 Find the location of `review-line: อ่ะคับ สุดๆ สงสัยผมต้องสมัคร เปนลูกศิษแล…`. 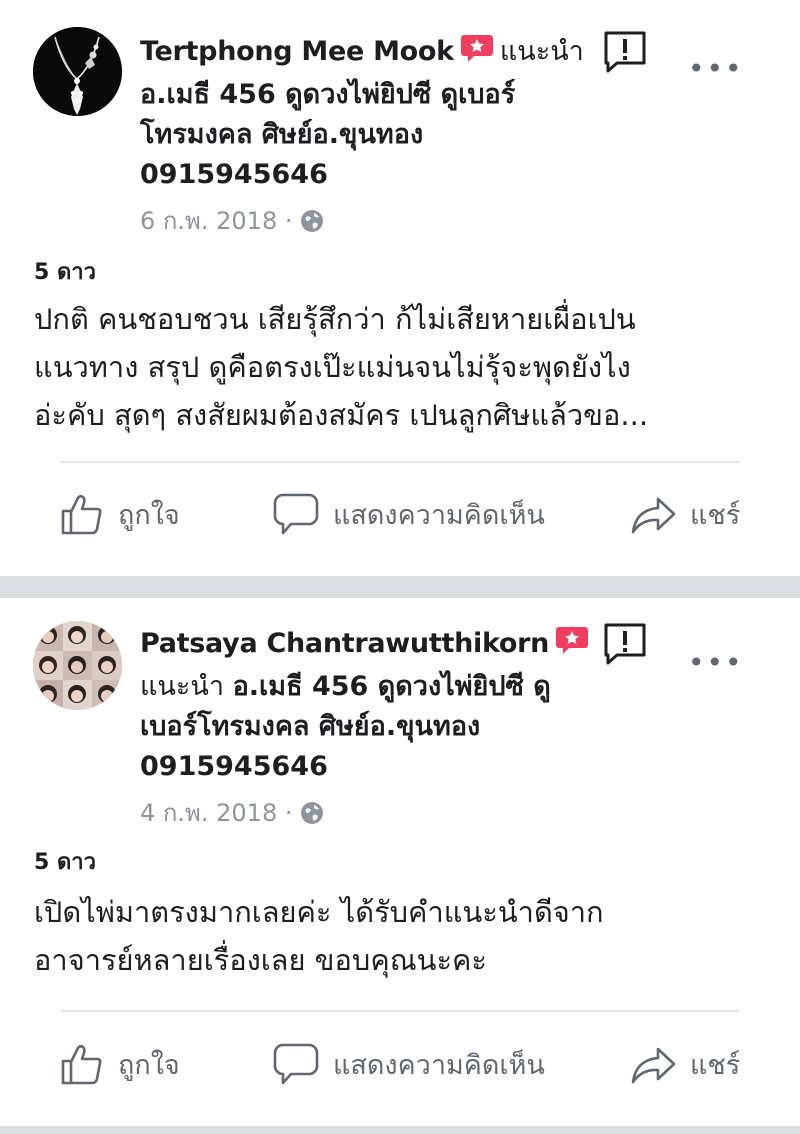

review-line: อ่ะคับ สุดๆ สงสัยผมต้องสมัคร เปนลูกศิษแล… is located at coordinates (404, 415).